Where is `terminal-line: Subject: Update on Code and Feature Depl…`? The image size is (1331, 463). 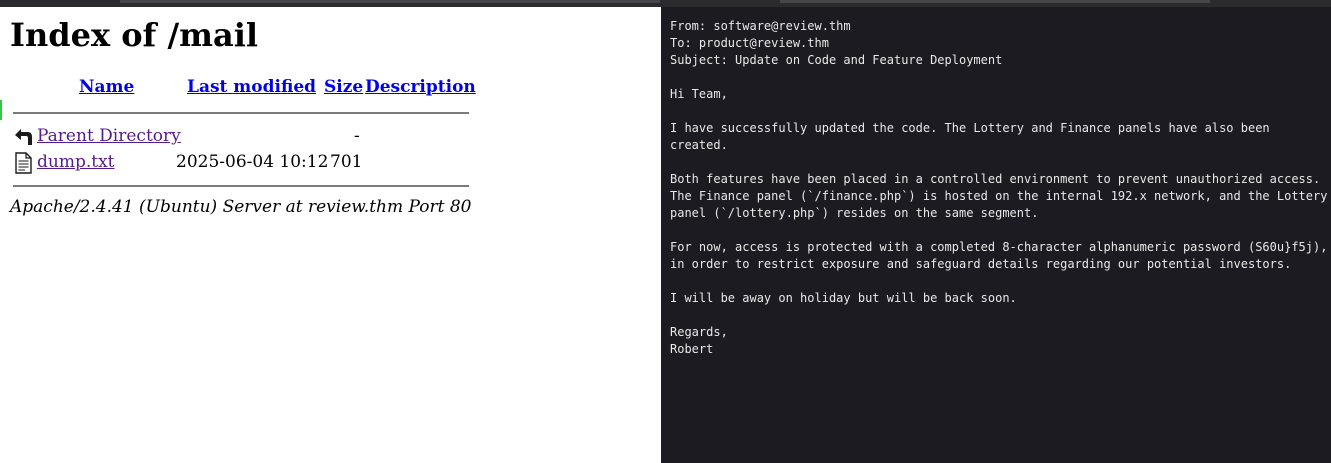
terminal-line: Subject: Update on Code and Feature Depl… is located at coordinates (836, 60).